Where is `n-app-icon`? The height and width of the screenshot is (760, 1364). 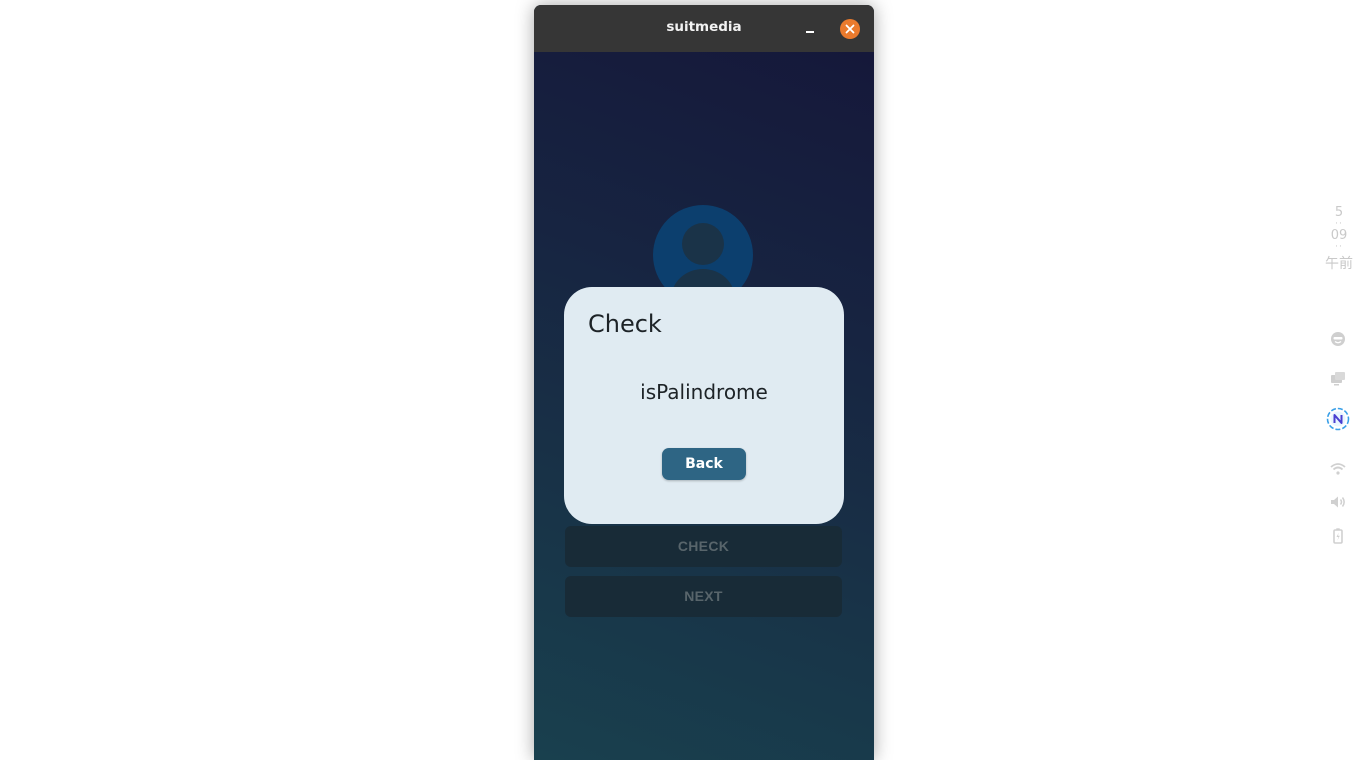 n-app-icon is located at coordinates (1338, 419).